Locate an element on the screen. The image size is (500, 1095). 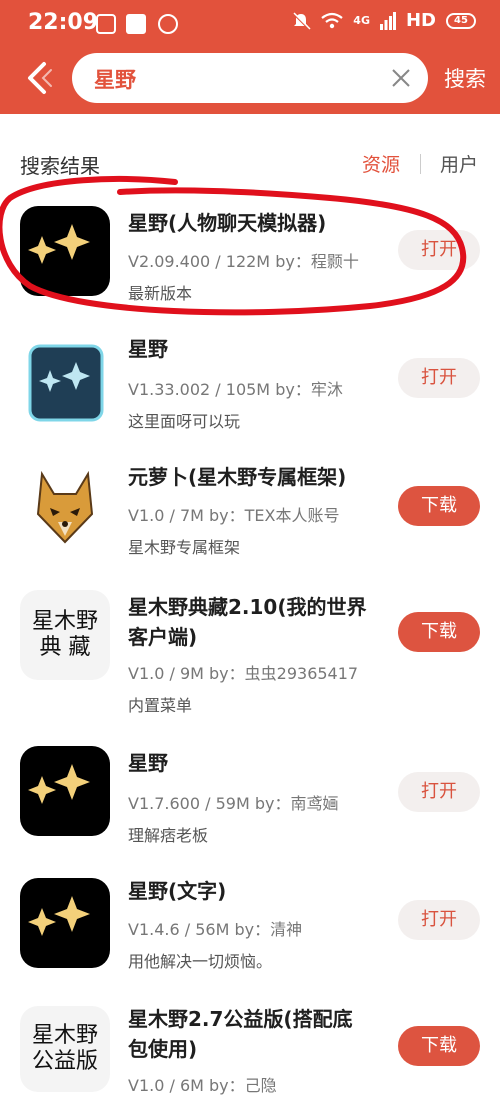
item-meta: V1.4.6 / 56M by：清神 is located at coordinates (215, 929).